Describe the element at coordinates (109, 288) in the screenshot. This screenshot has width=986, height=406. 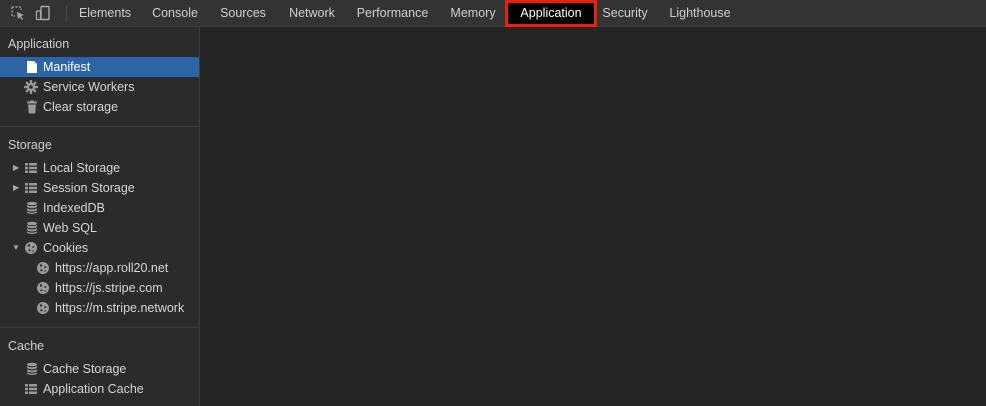
I see `sidebar-item-label: https://js.stripe.com` at that location.